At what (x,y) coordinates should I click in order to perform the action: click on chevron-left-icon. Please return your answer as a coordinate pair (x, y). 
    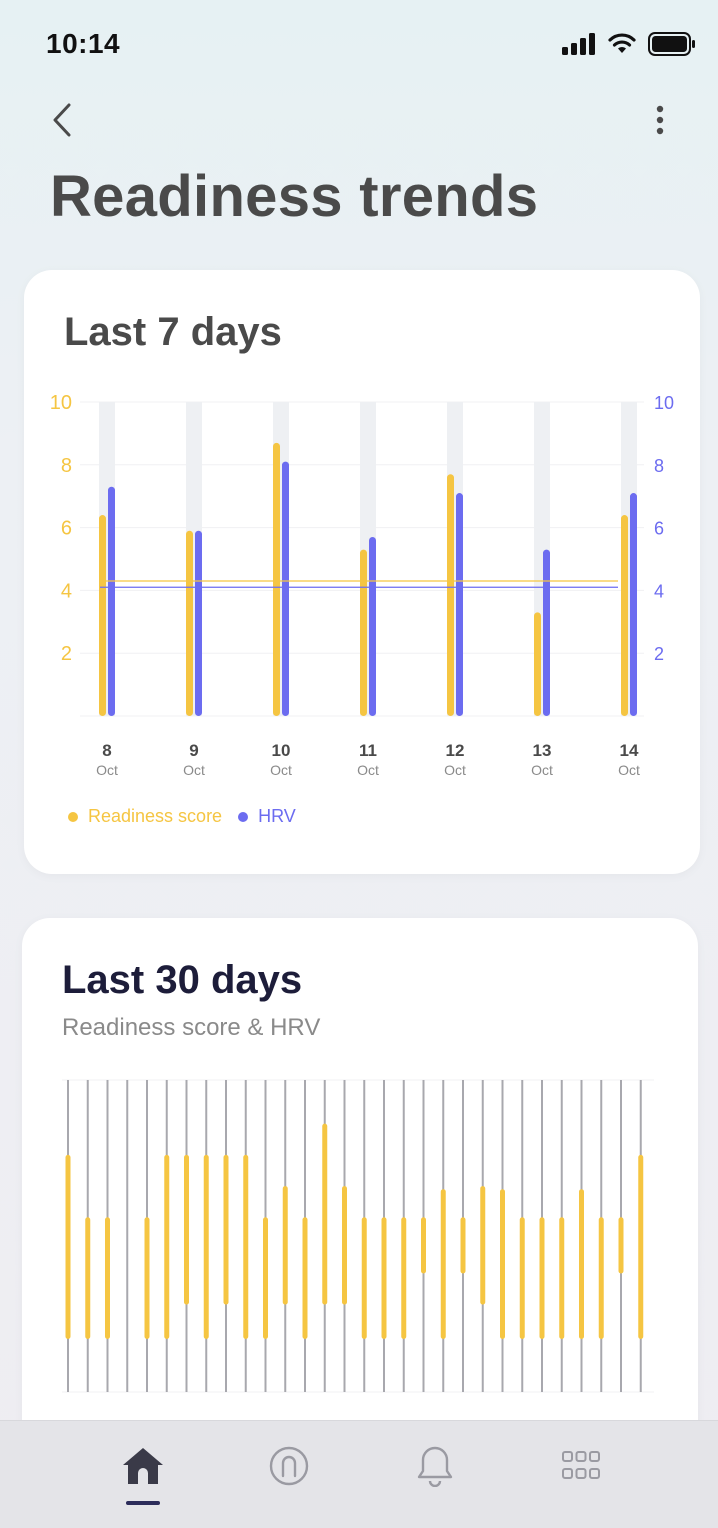
    Looking at the image, I should click on (62, 120).